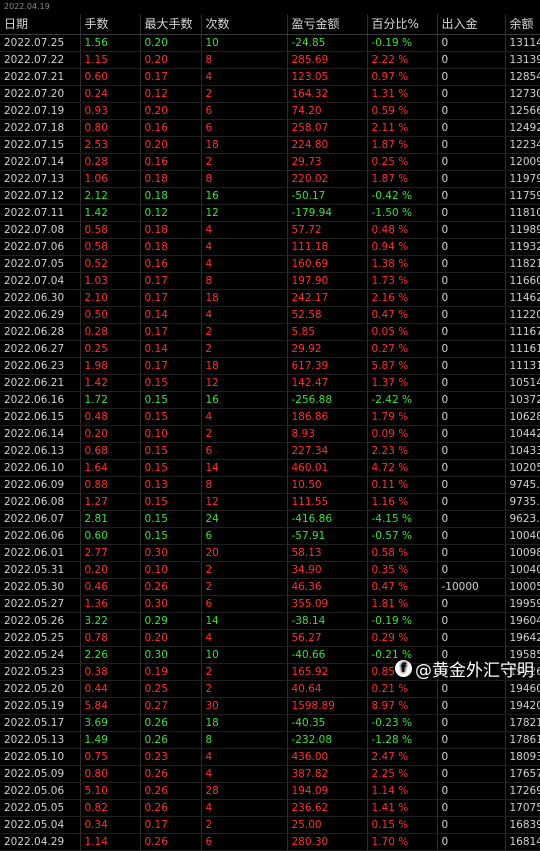 The image size is (540, 851). I want to click on cell-count: 8, so click(244, 740).